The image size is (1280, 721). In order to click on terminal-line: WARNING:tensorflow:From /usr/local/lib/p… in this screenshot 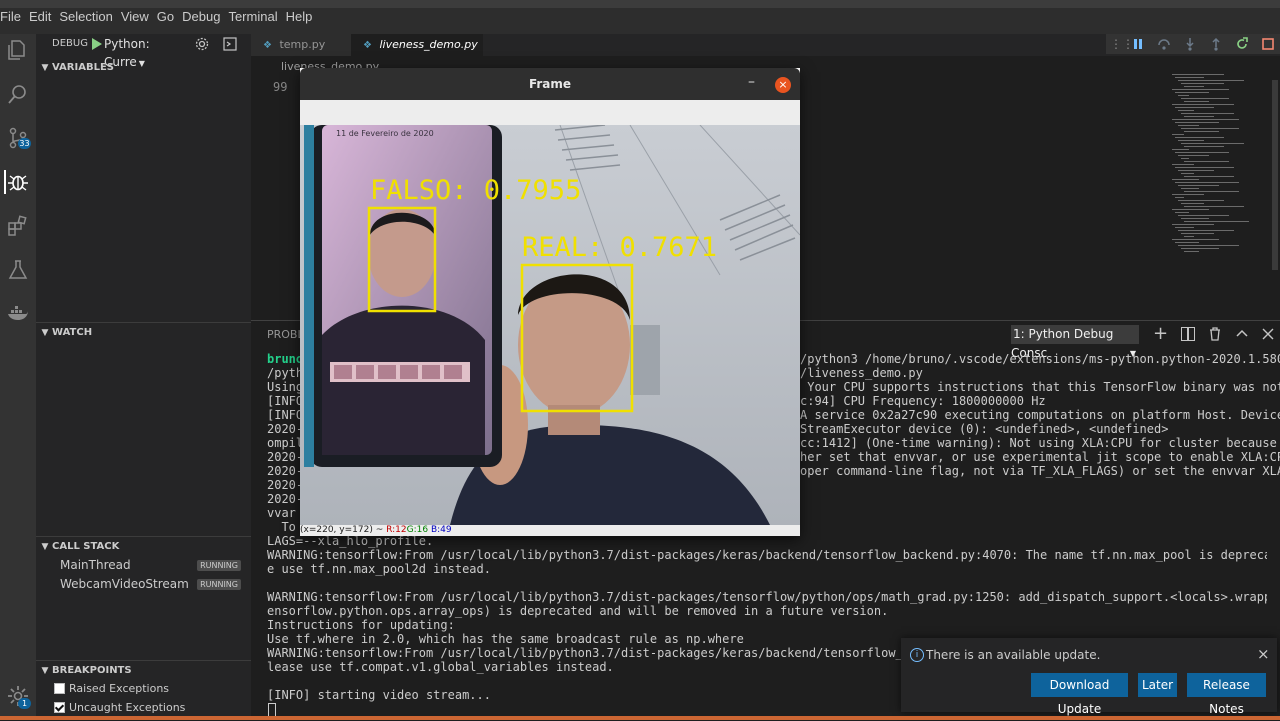, I will do `click(767, 555)`.